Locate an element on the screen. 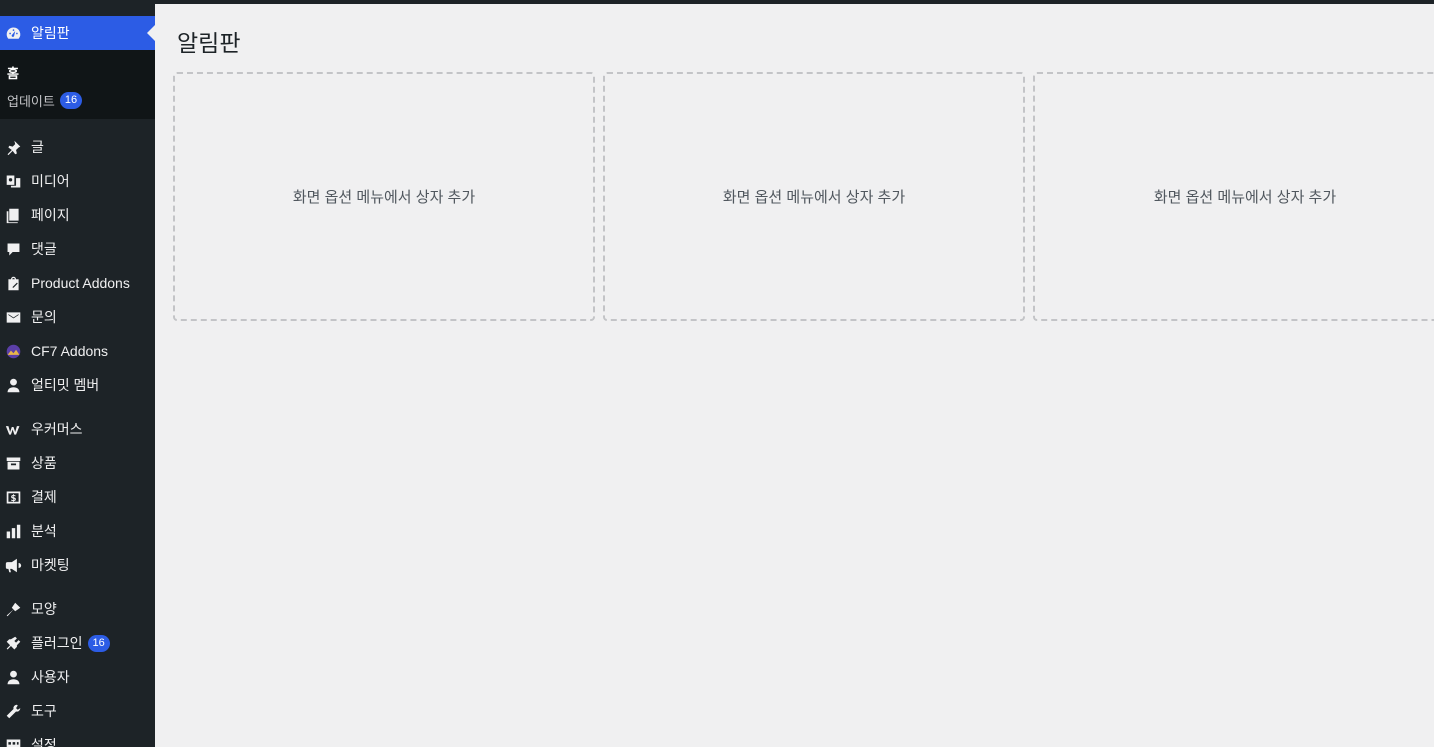 This screenshot has width=1434, height=747. sidebar-item-woocommerce: 우커머스 is located at coordinates (77, 429).